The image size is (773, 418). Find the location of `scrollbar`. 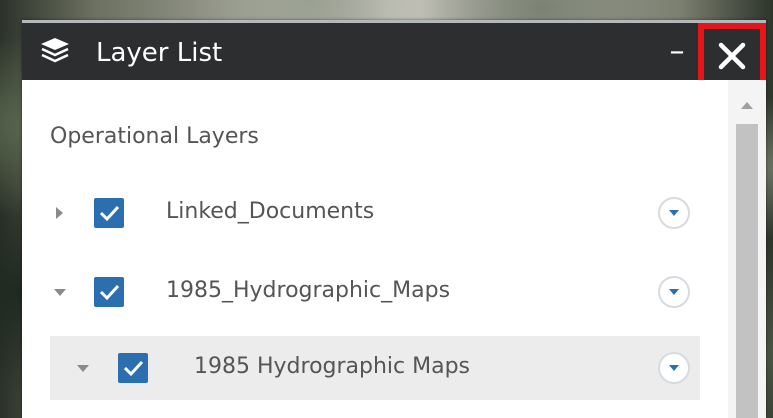

scrollbar is located at coordinates (747, 249).